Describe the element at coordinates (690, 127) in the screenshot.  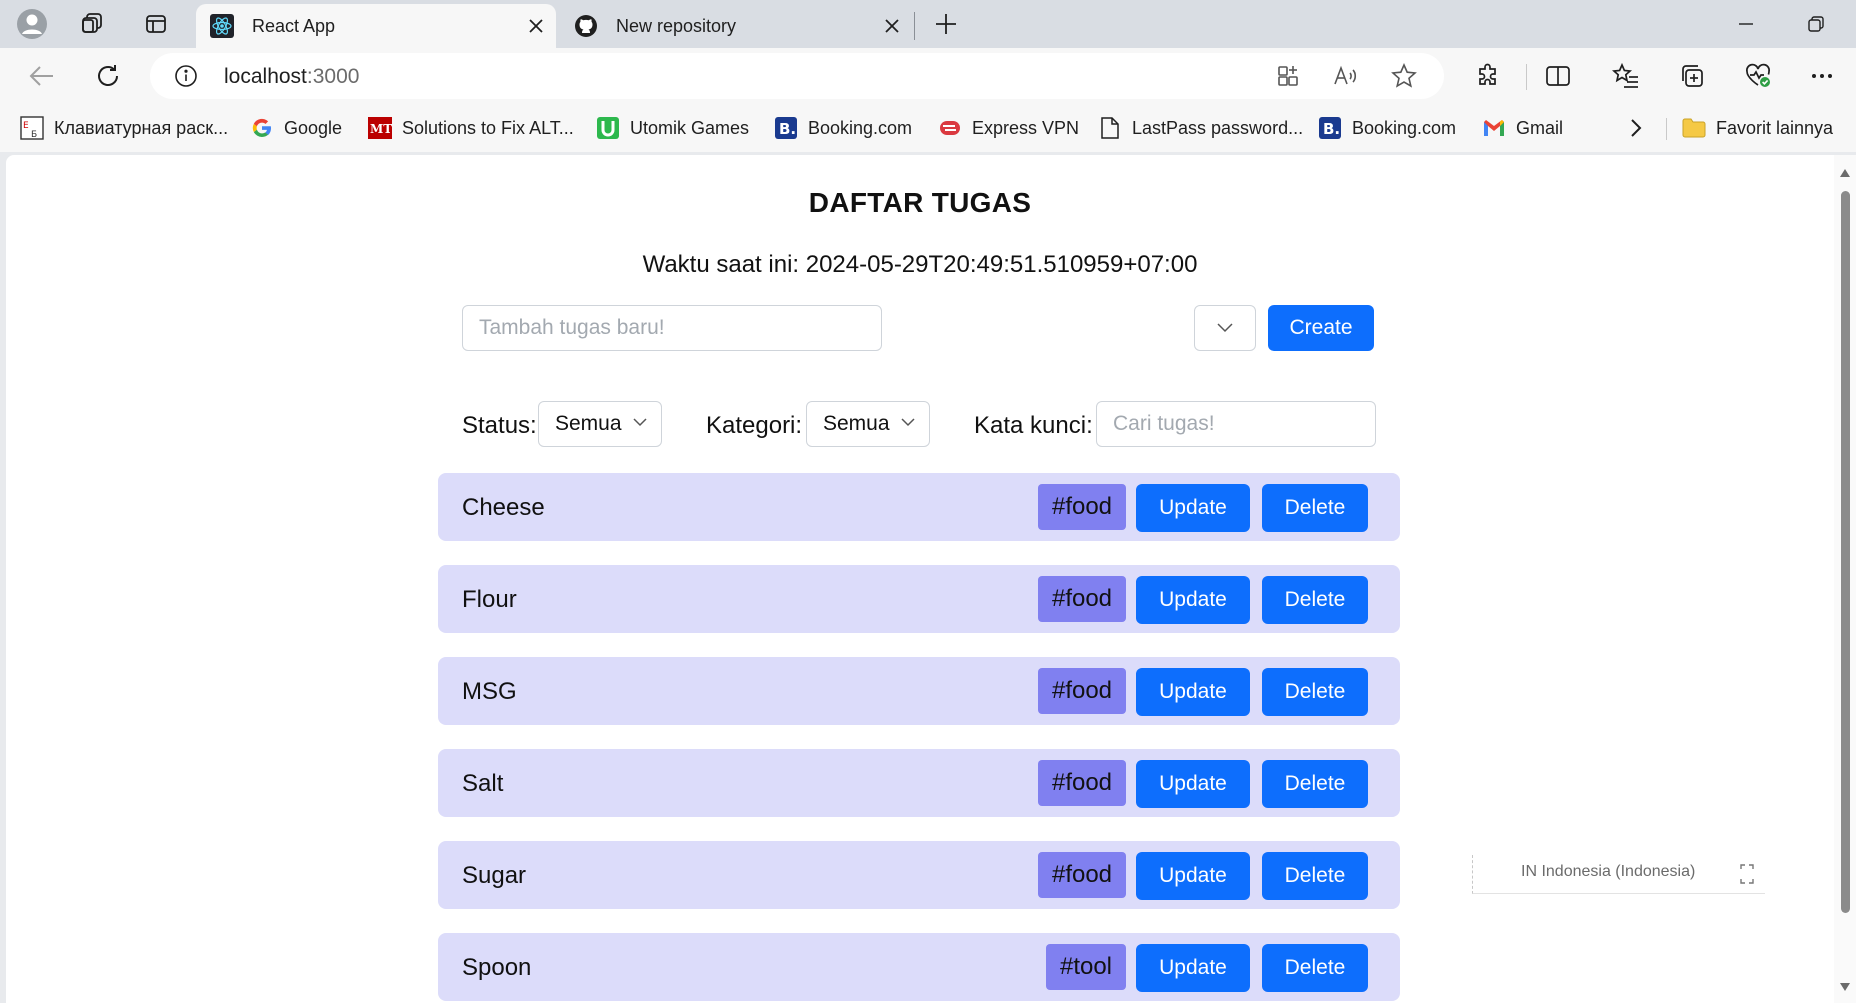
I see `bookmark-label: Utomik Games` at that location.